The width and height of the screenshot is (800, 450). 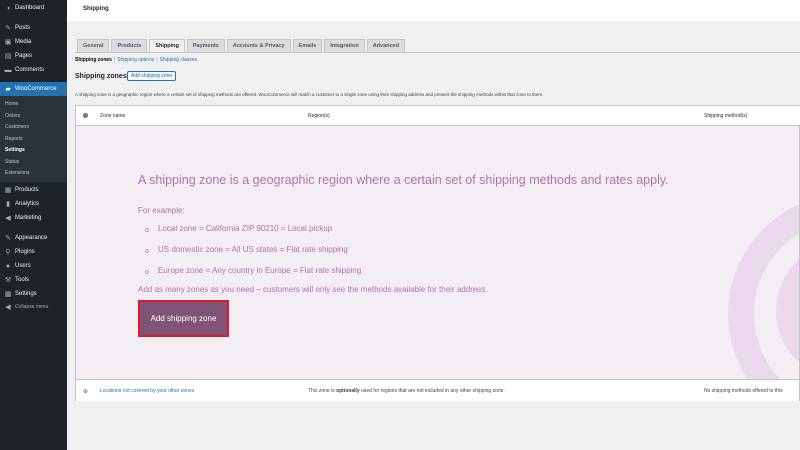 I want to click on tabs-divider, so click(x=437, y=52).